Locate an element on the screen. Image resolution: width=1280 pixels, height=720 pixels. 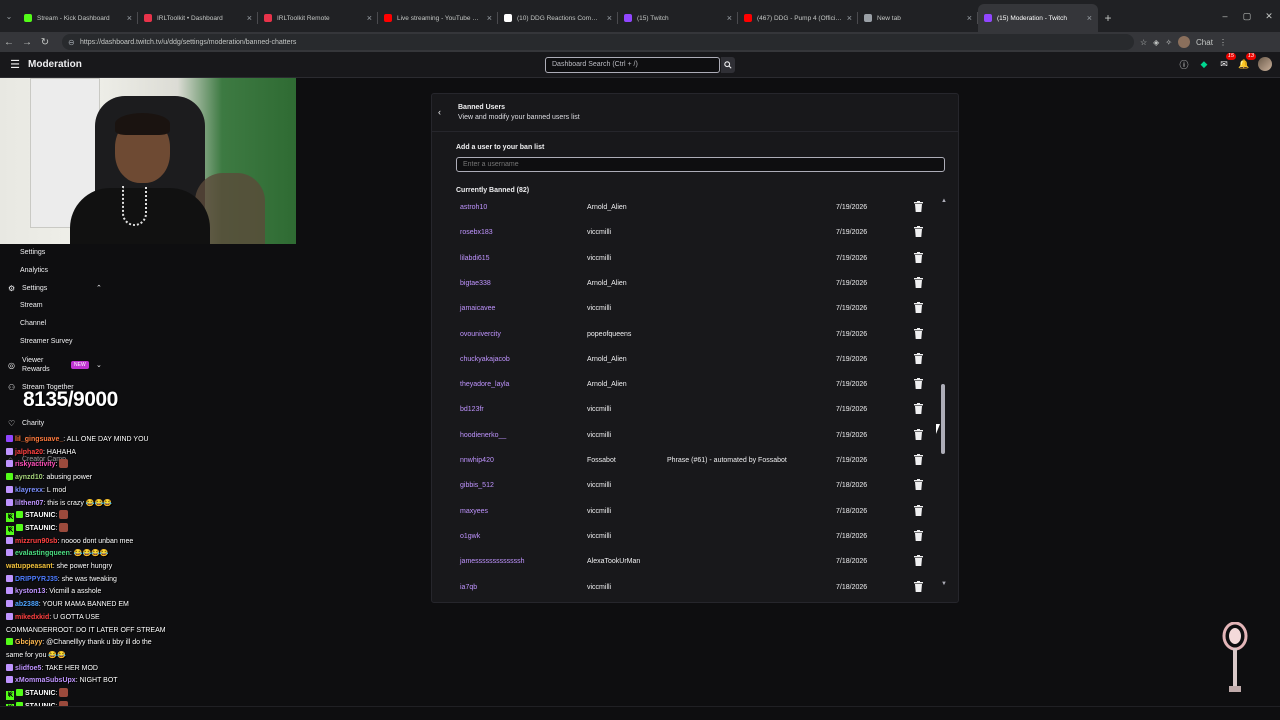
browser-tab: (15) Moderation - Twitch × is located at coordinates (1038, 18).